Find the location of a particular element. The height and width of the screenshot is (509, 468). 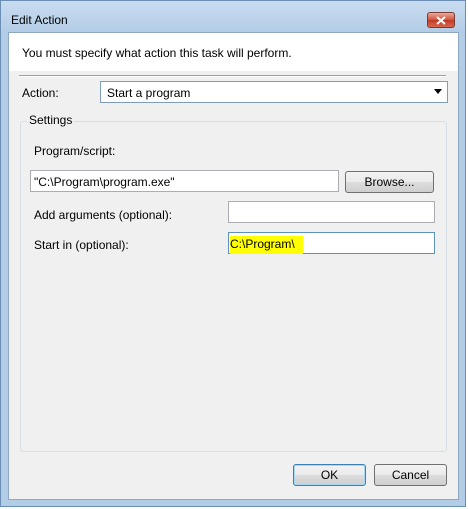

window-title: Edit Action is located at coordinates (39, 20).